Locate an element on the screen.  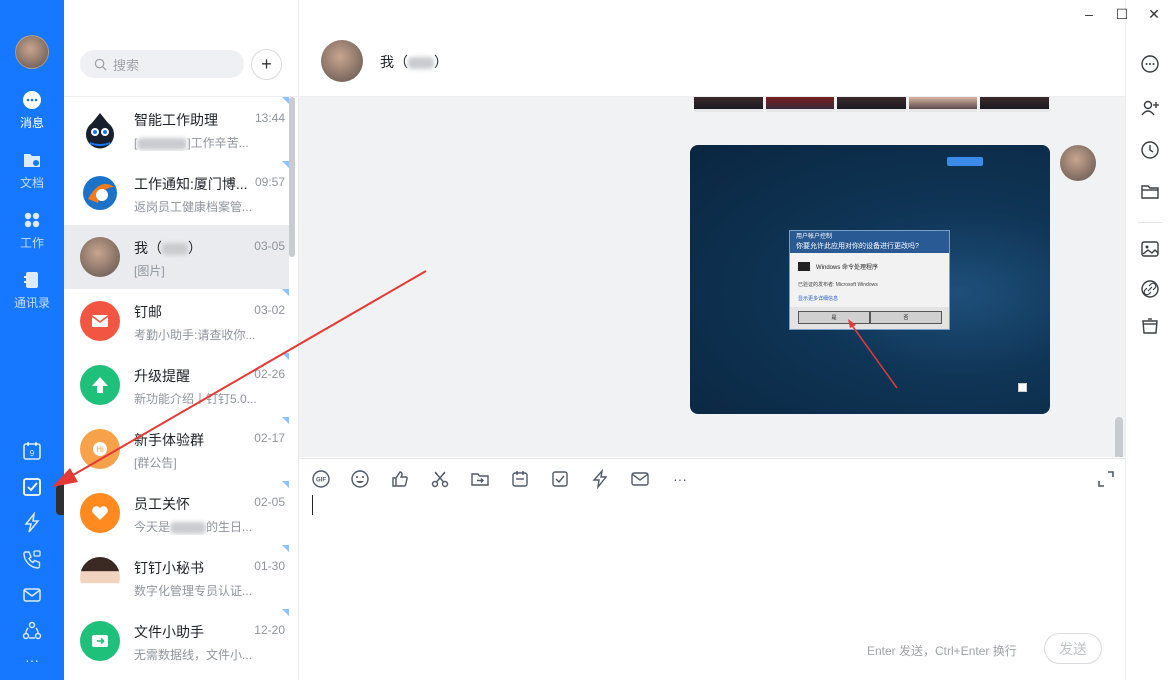
nav-label: 消息 is located at coordinates (31, 123).